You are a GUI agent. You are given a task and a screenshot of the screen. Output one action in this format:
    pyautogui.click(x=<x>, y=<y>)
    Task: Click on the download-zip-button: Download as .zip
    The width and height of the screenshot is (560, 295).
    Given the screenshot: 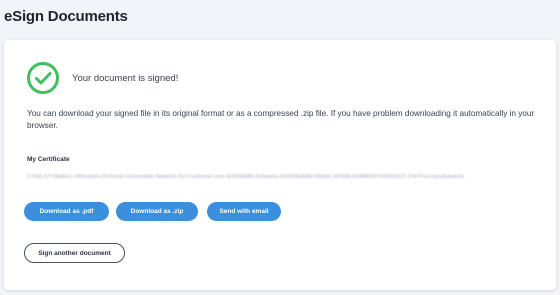 What is the action you would take?
    pyautogui.click(x=157, y=211)
    